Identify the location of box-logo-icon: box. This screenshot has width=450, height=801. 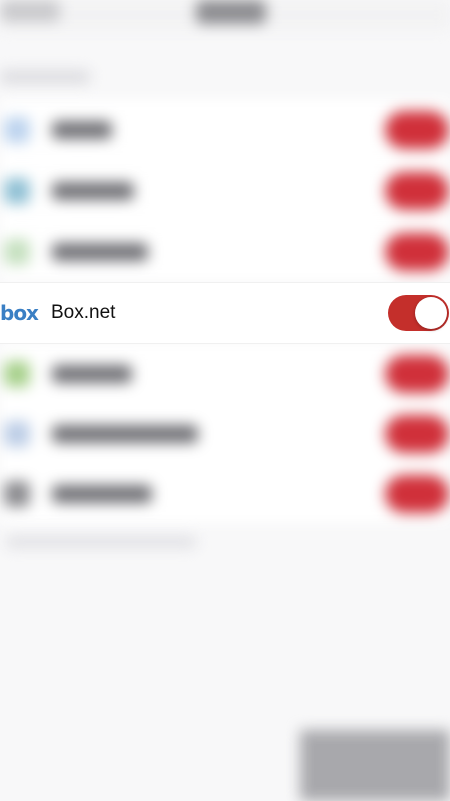
(19, 313).